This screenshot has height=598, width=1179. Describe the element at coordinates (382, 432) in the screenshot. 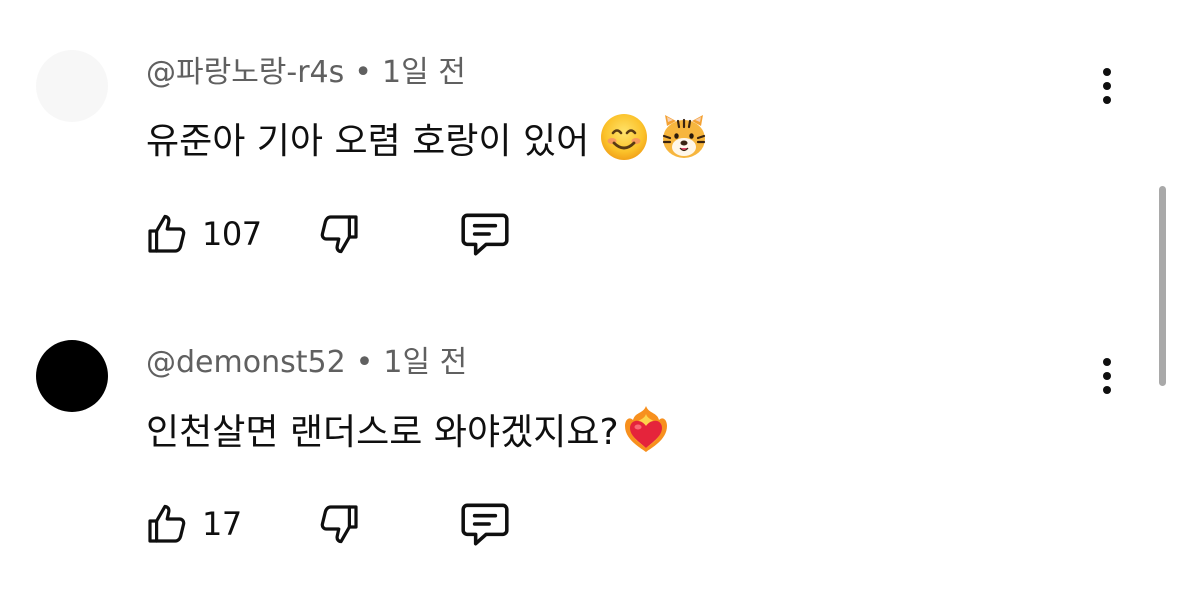

I see `comment-body: 인천살면 랜더스로 와야겠지요?` at that location.